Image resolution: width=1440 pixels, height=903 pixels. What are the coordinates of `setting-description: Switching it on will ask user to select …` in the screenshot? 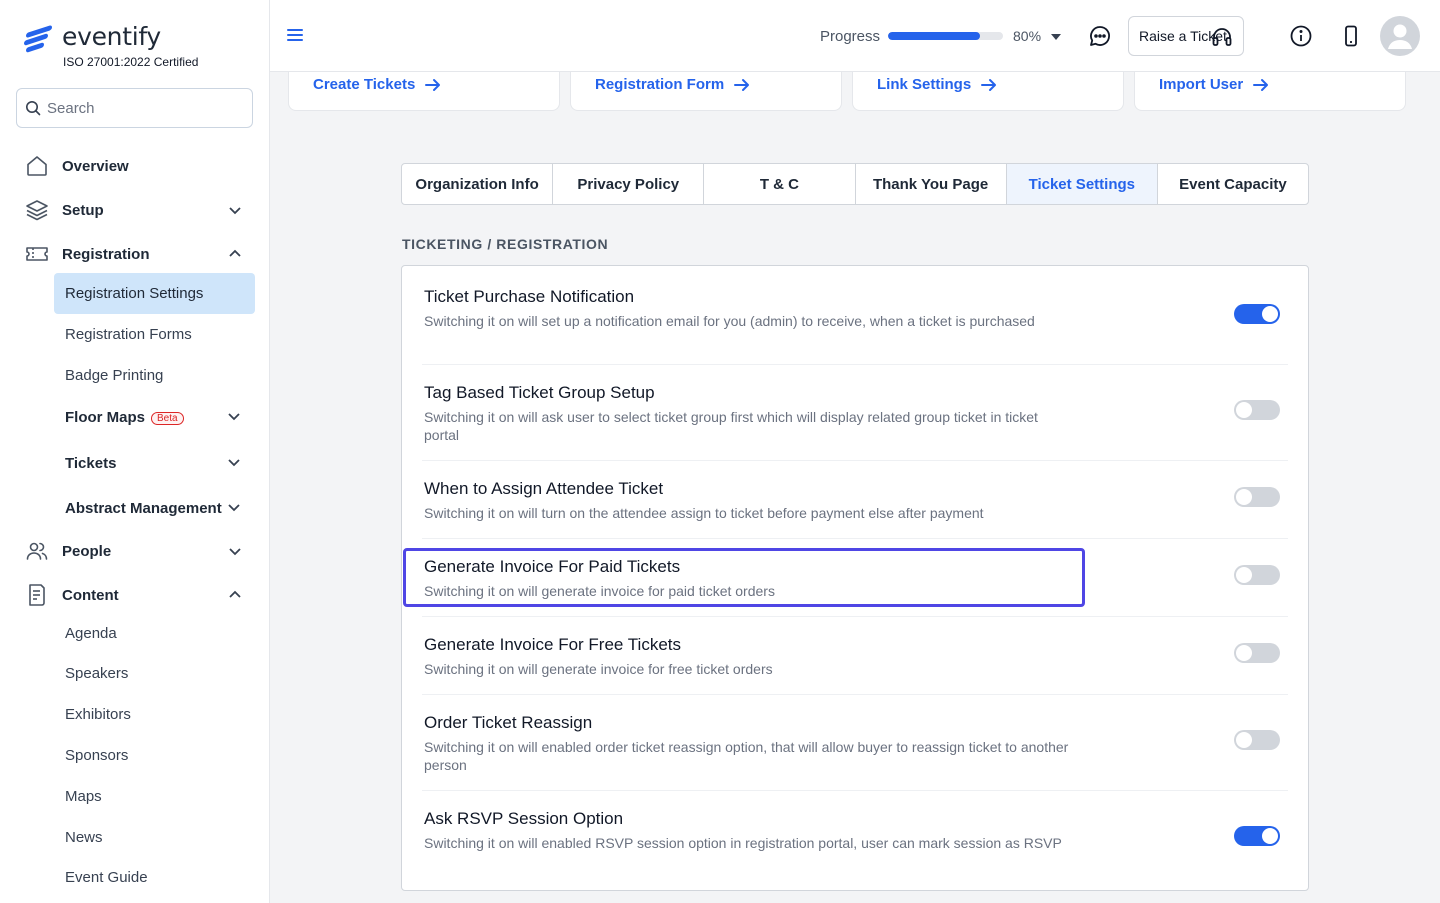 It's located at (731, 426).